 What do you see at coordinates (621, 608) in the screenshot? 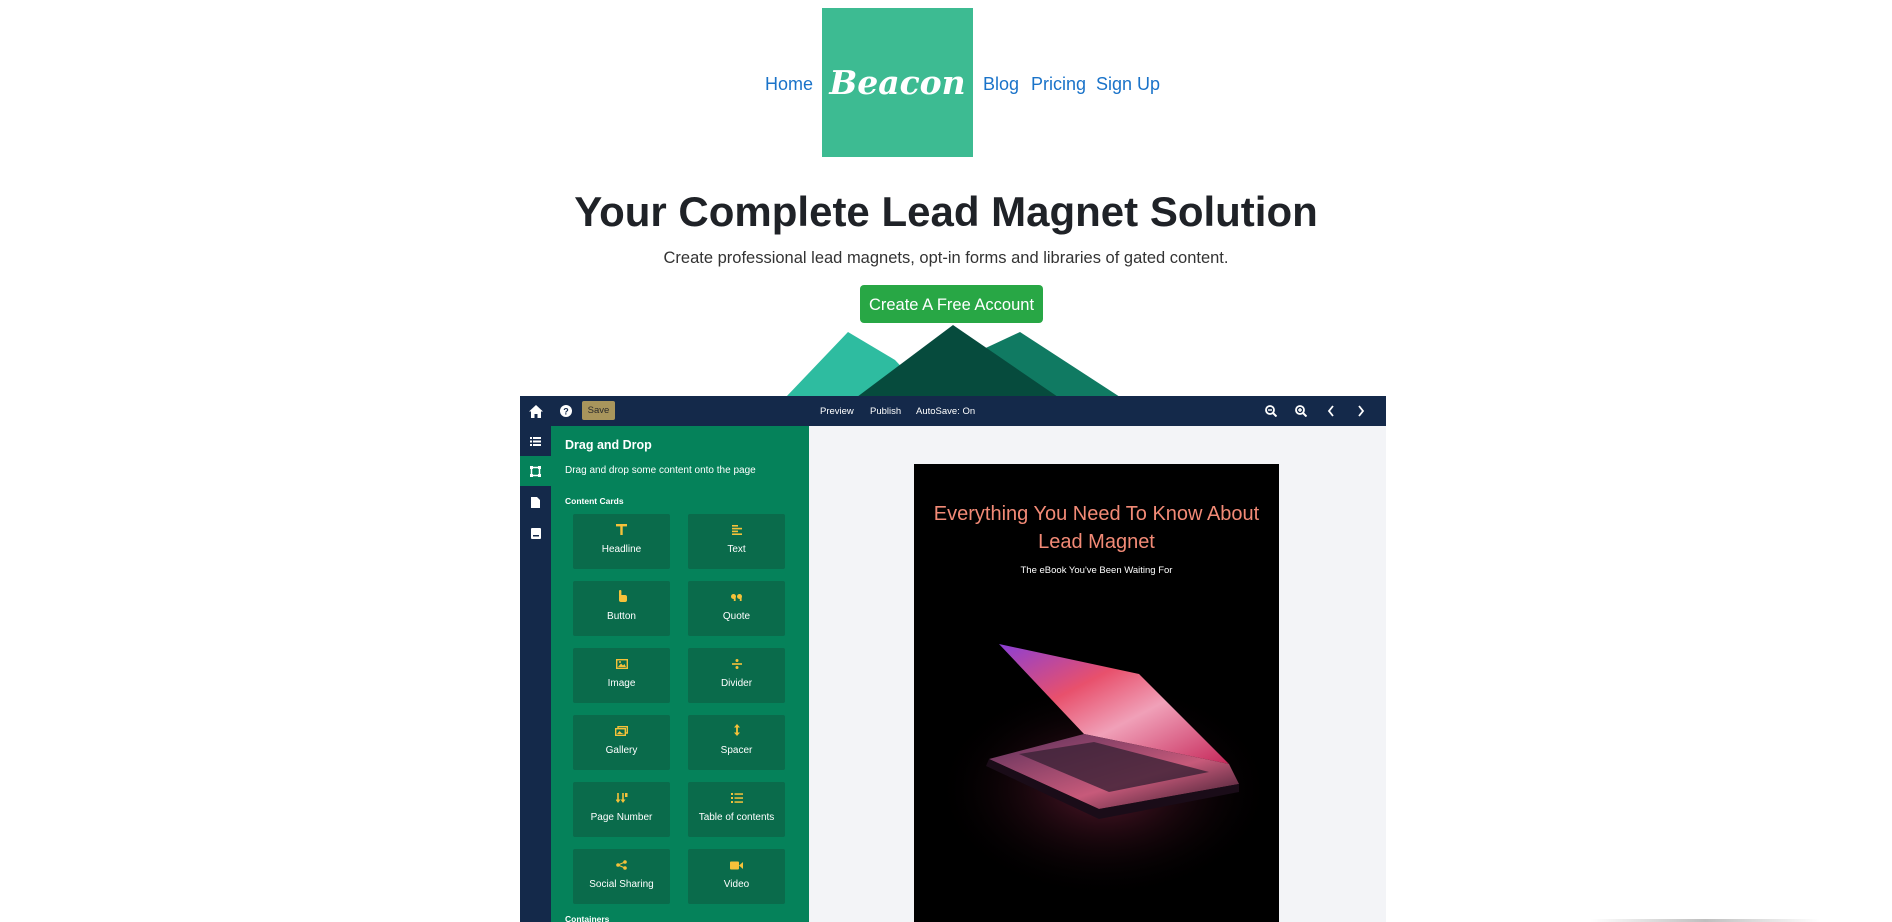
I see `card-button: Button` at bounding box center [621, 608].